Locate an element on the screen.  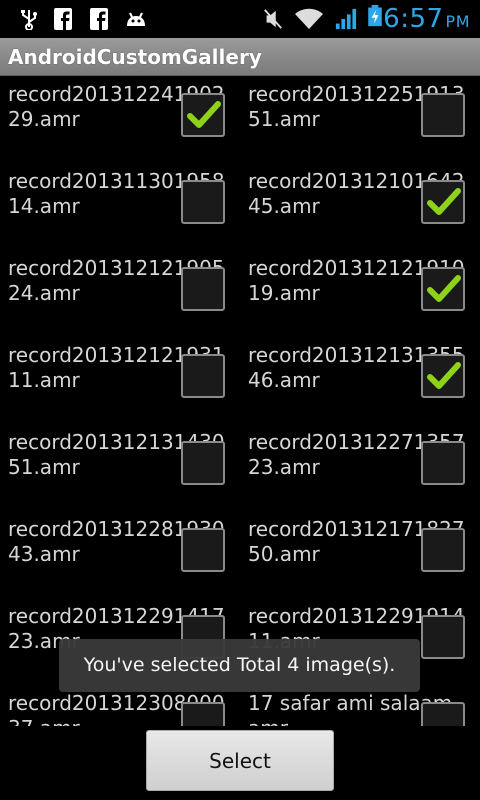
android-debug-icon is located at coordinates (136, 19).